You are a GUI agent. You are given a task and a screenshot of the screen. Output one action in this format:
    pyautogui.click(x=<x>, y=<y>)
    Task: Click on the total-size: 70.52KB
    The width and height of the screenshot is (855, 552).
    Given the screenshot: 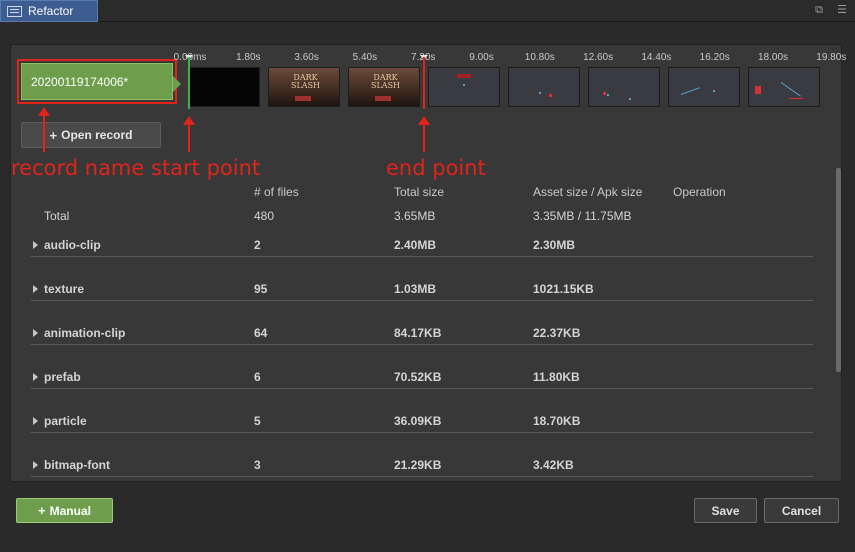 What is the action you would take?
    pyautogui.click(x=418, y=377)
    